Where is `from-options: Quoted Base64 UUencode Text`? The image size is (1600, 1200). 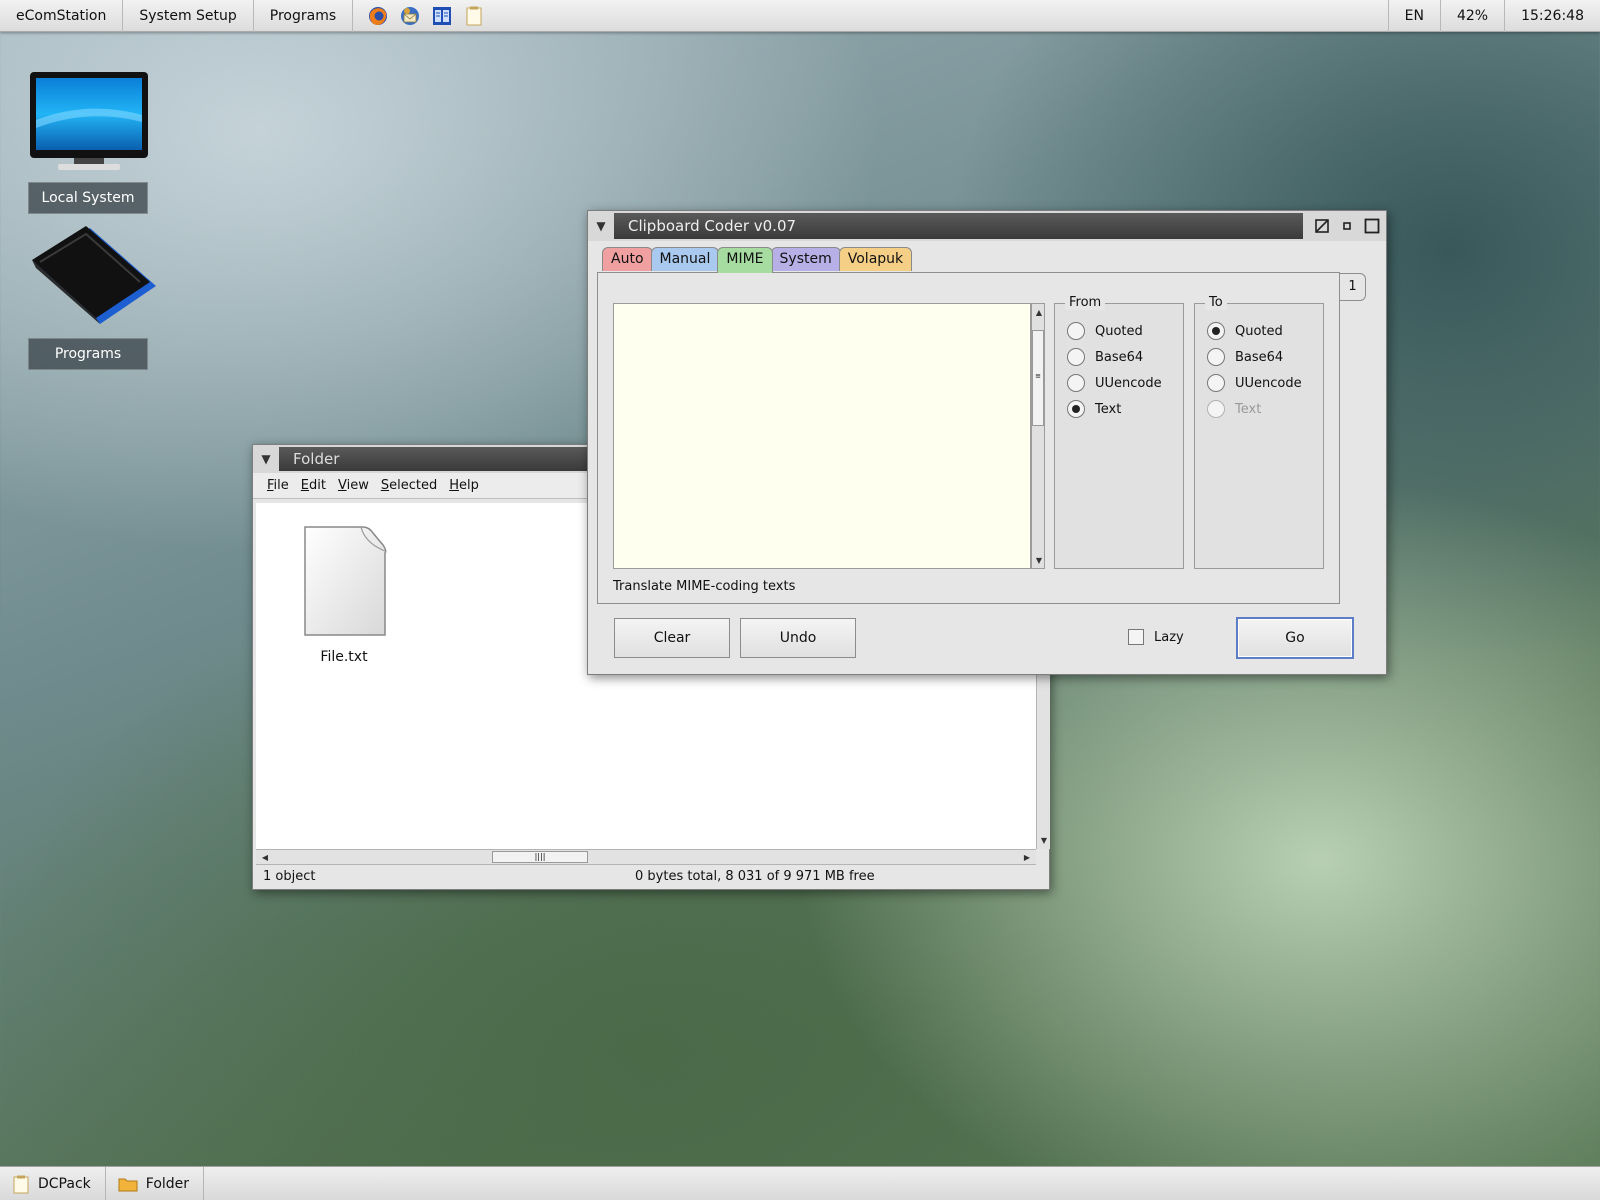
from-options: Quoted Base64 UUencode Text is located at coordinates (1114, 370).